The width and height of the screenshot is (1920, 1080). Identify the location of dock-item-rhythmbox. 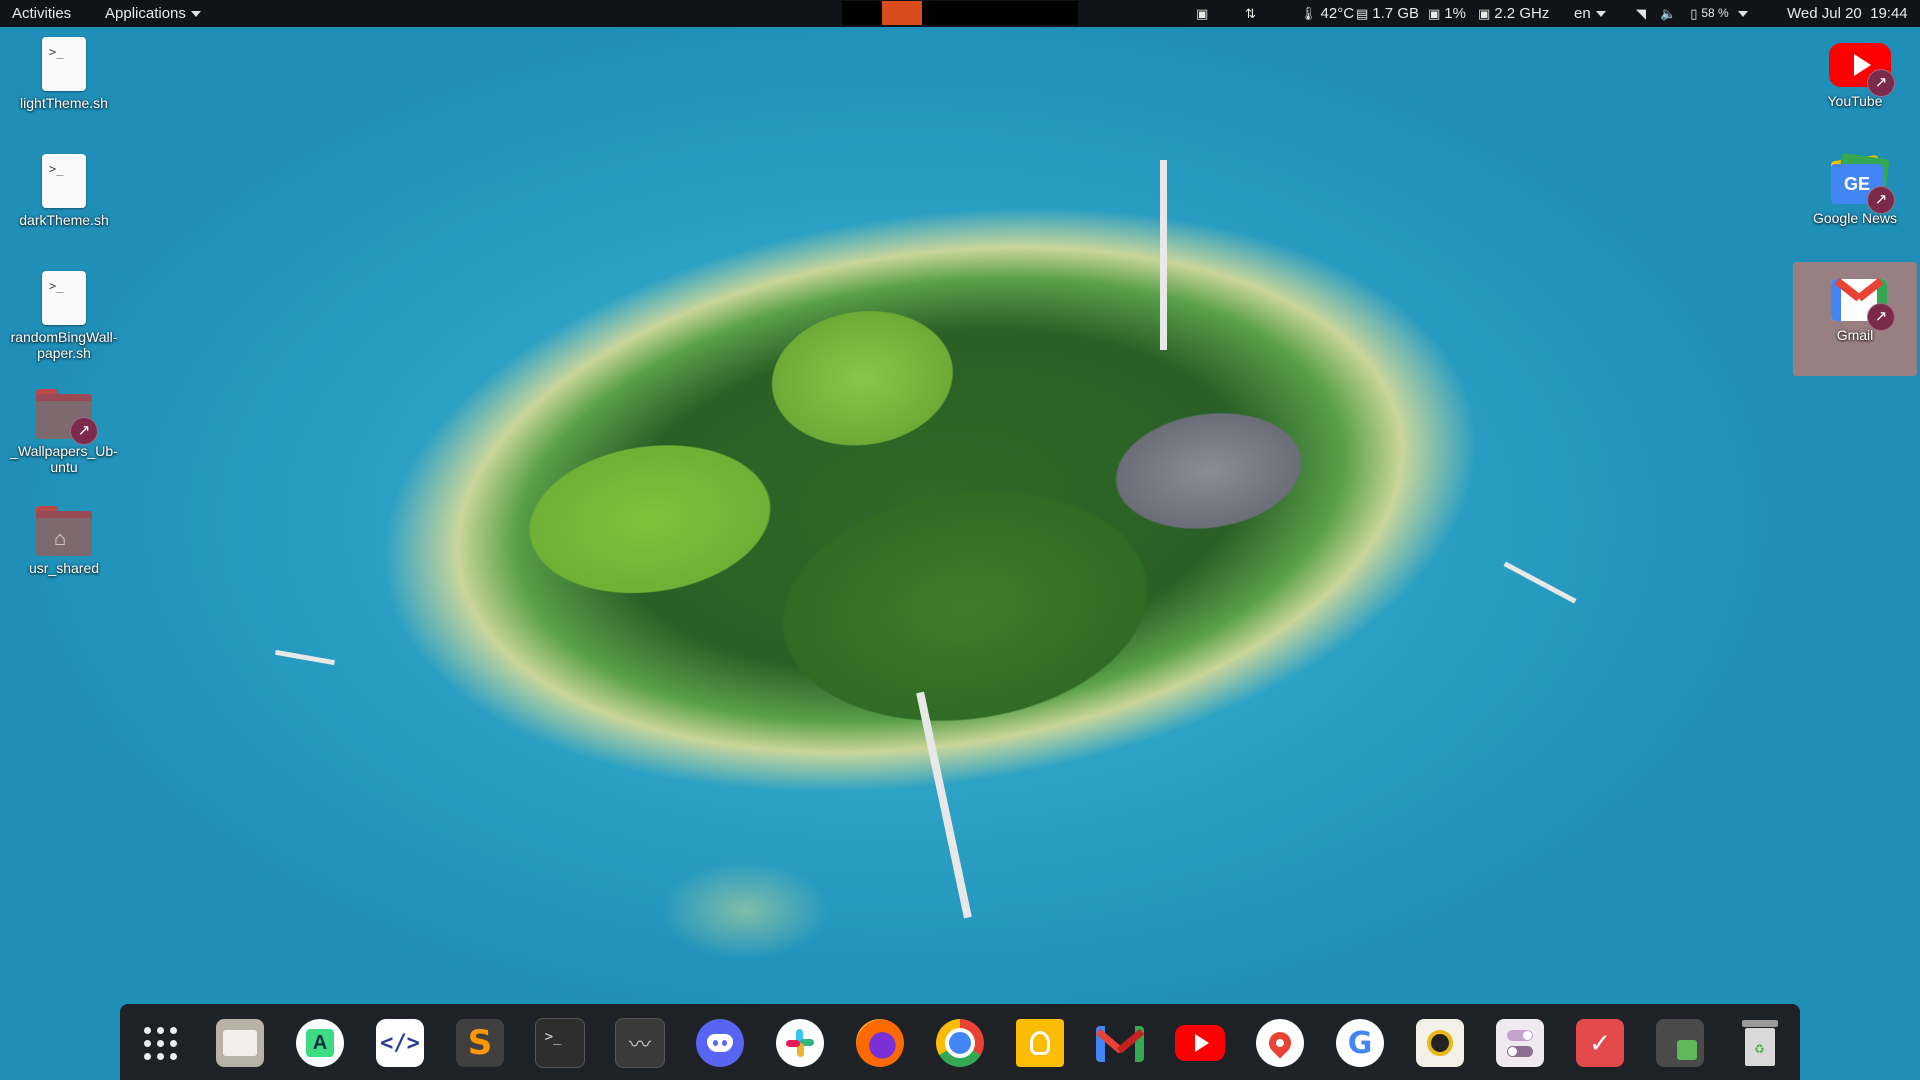
(1440, 1043).